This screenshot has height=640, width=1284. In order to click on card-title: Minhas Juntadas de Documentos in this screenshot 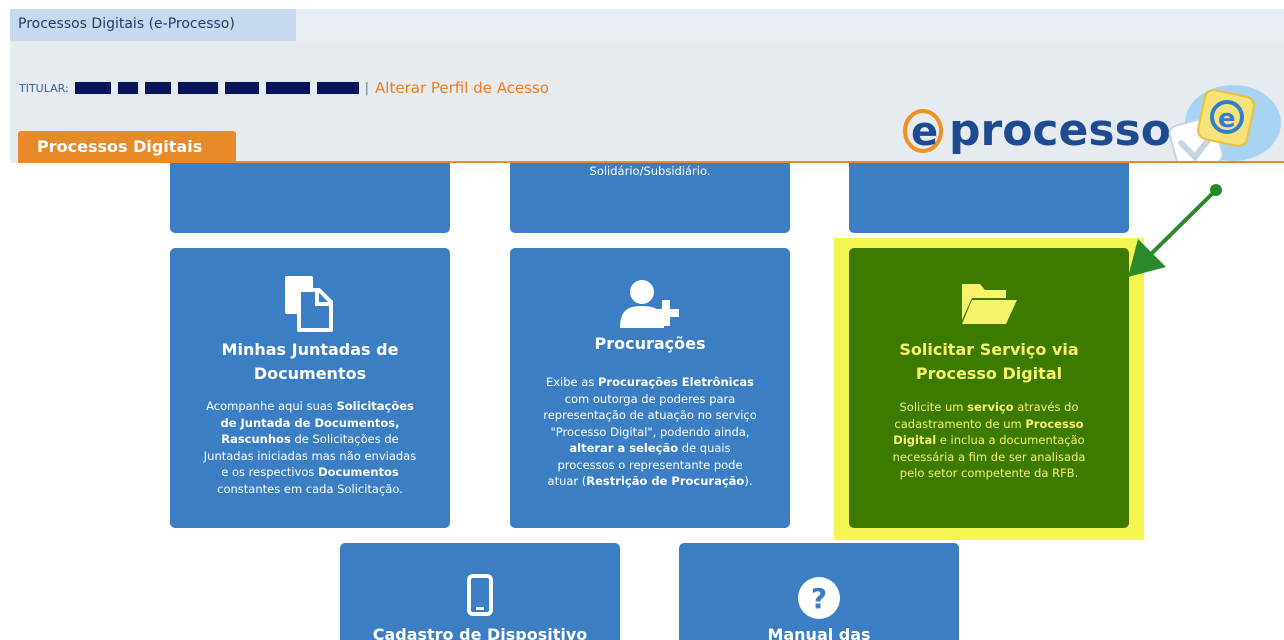, I will do `click(310, 361)`.